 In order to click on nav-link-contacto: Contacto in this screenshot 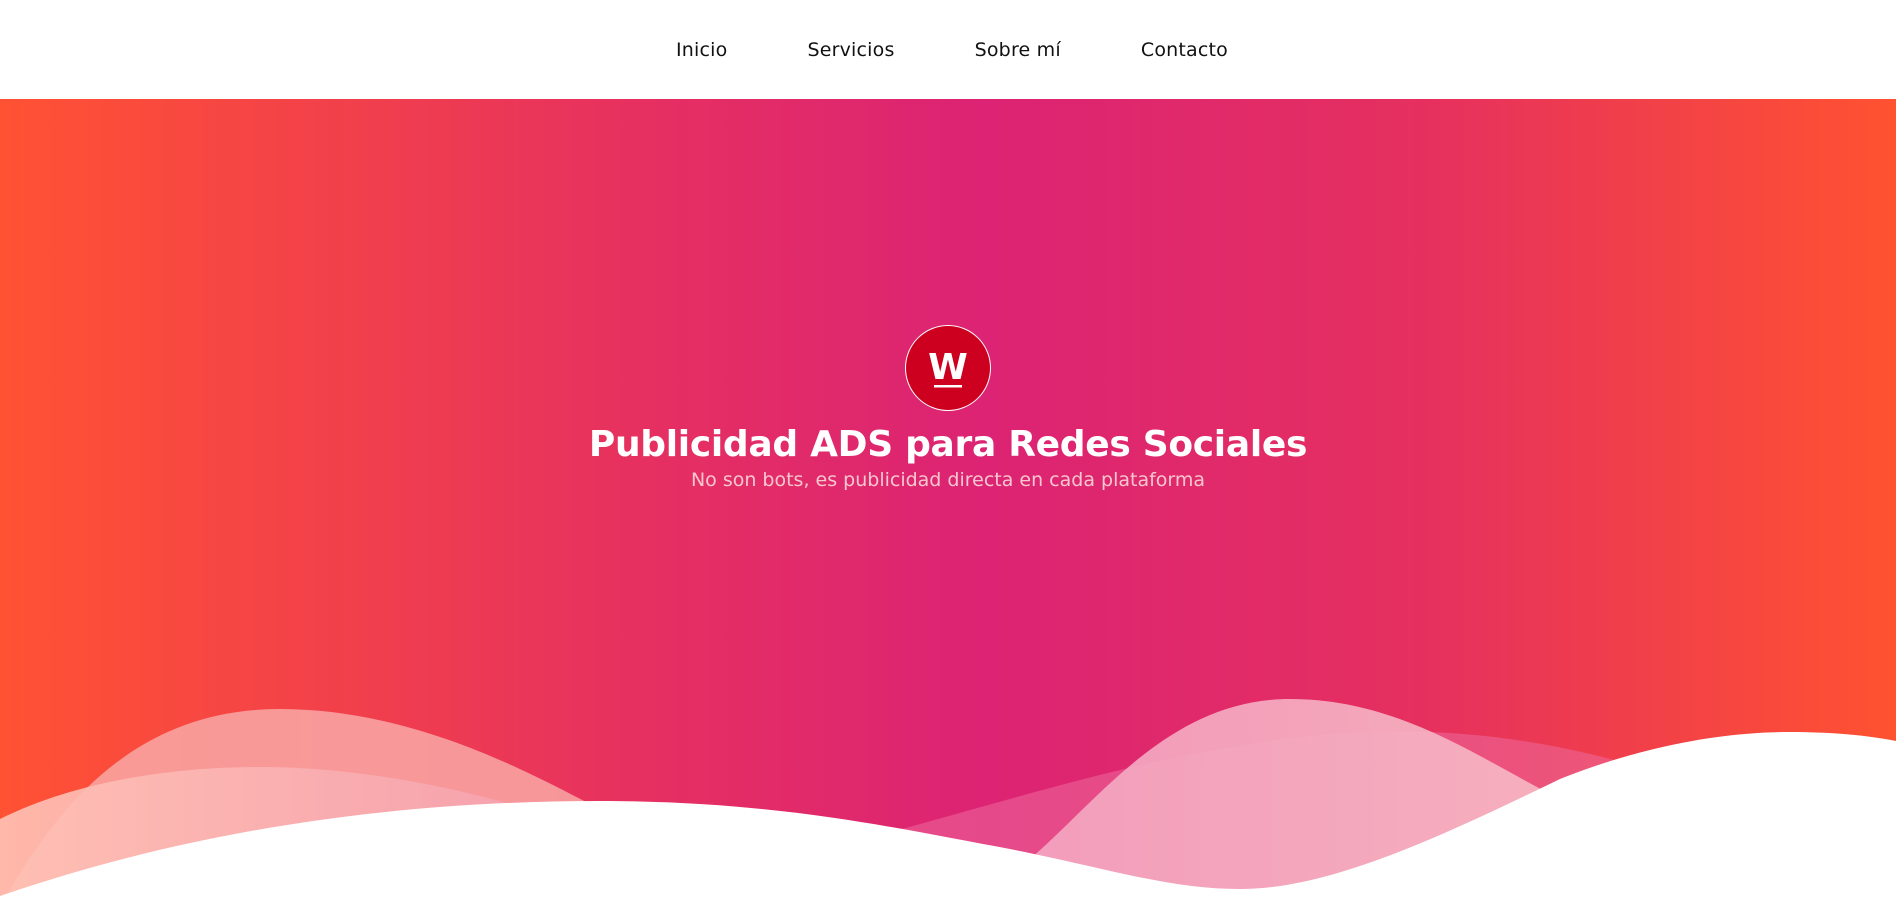, I will do `click(1184, 50)`.